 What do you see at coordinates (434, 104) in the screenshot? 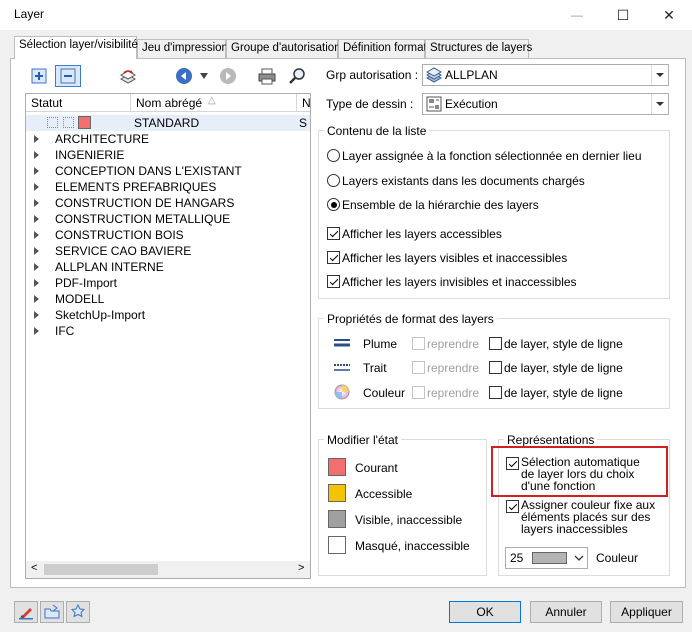
I see `drawing-type-icon` at bounding box center [434, 104].